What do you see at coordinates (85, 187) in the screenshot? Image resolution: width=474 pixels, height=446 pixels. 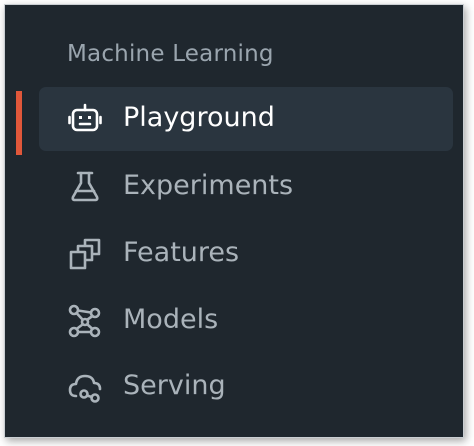 I see `flask-icon` at bounding box center [85, 187].